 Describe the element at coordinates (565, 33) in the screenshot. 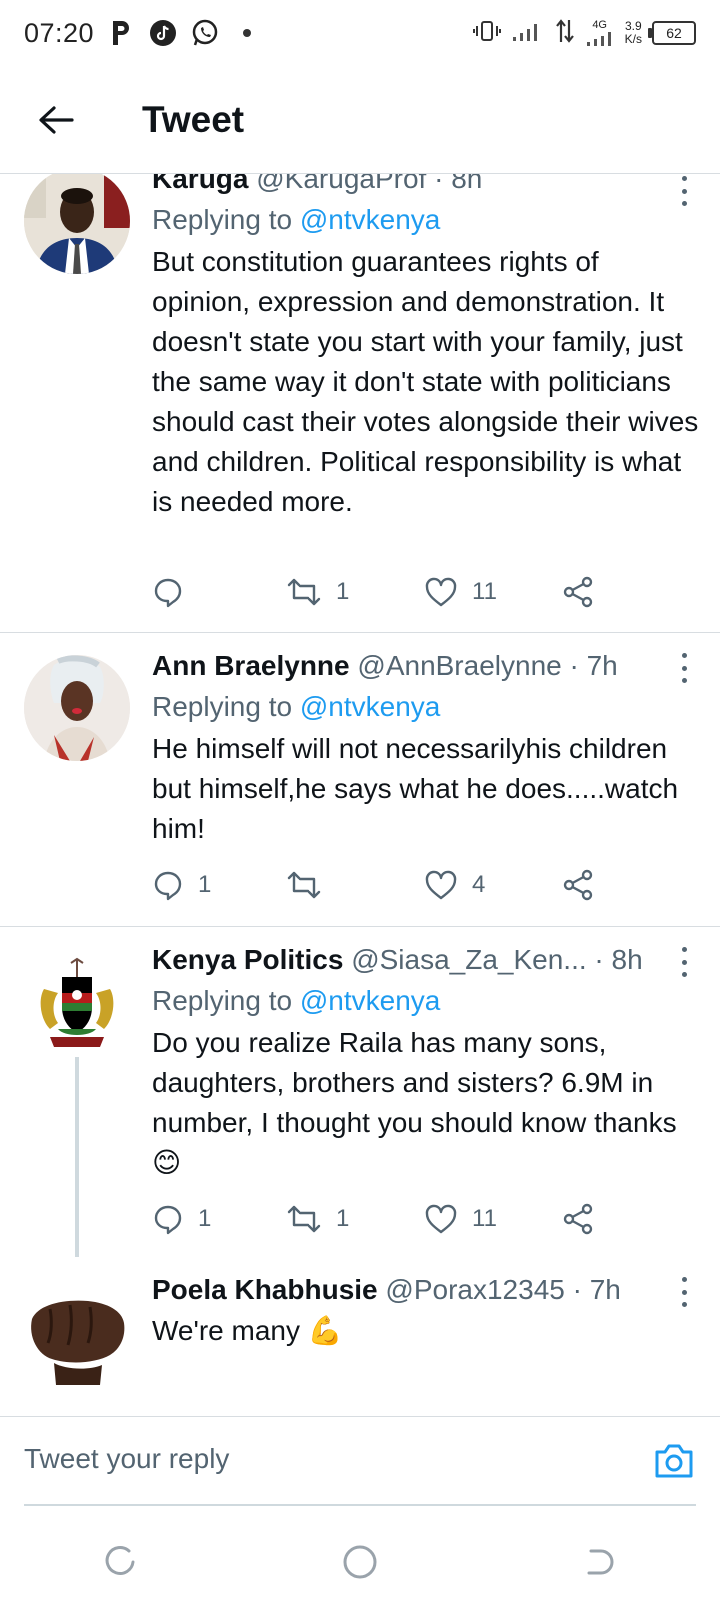

I see `data-transfer-icon` at that location.